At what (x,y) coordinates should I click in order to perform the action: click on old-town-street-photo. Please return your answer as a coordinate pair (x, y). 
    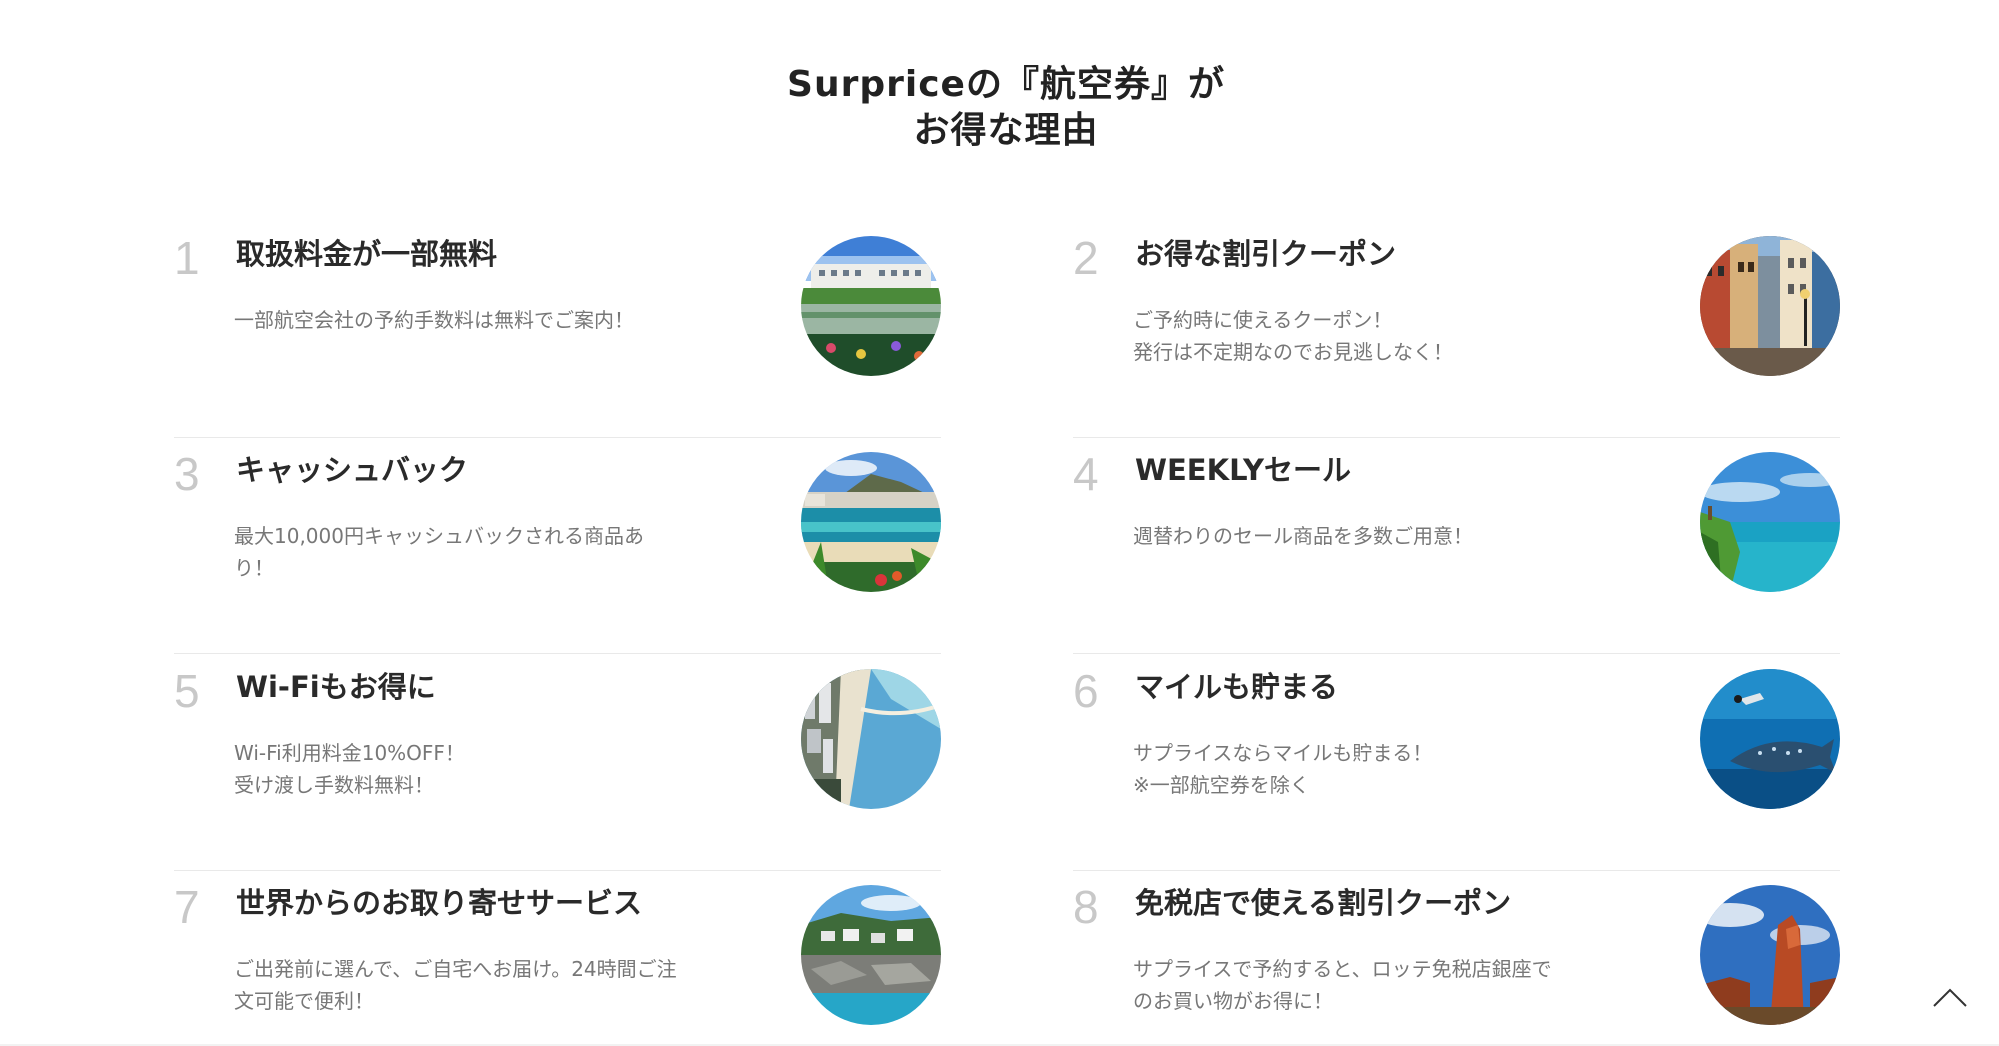
    Looking at the image, I should click on (1770, 306).